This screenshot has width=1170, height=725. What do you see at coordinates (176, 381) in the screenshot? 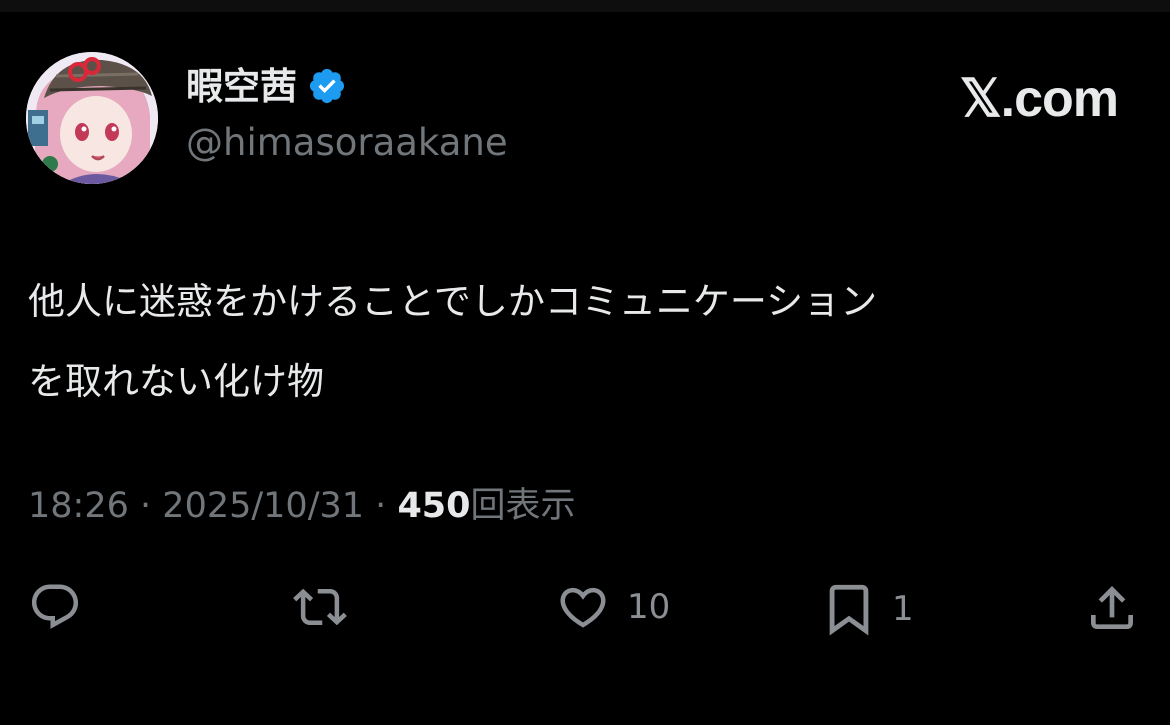
I see `tweet-text-line: を取れない化け物` at bounding box center [176, 381].